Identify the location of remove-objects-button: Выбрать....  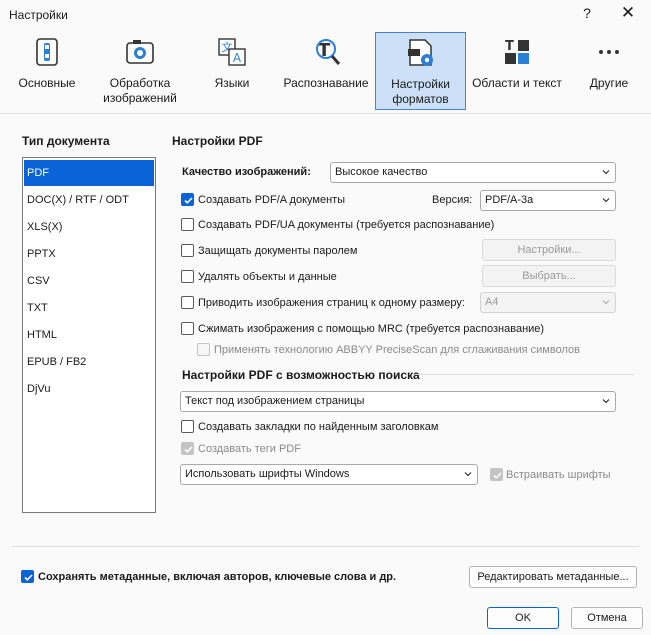
(549, 276).